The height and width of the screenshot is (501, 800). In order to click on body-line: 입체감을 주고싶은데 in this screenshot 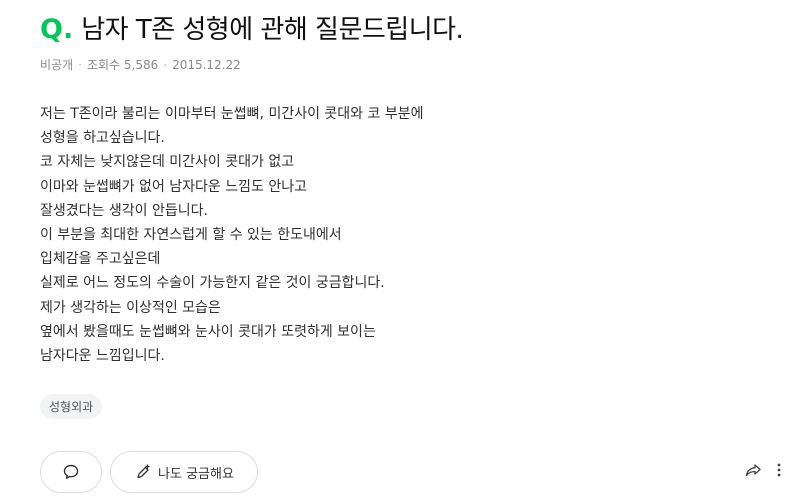, I will do `click(100, 259)`.